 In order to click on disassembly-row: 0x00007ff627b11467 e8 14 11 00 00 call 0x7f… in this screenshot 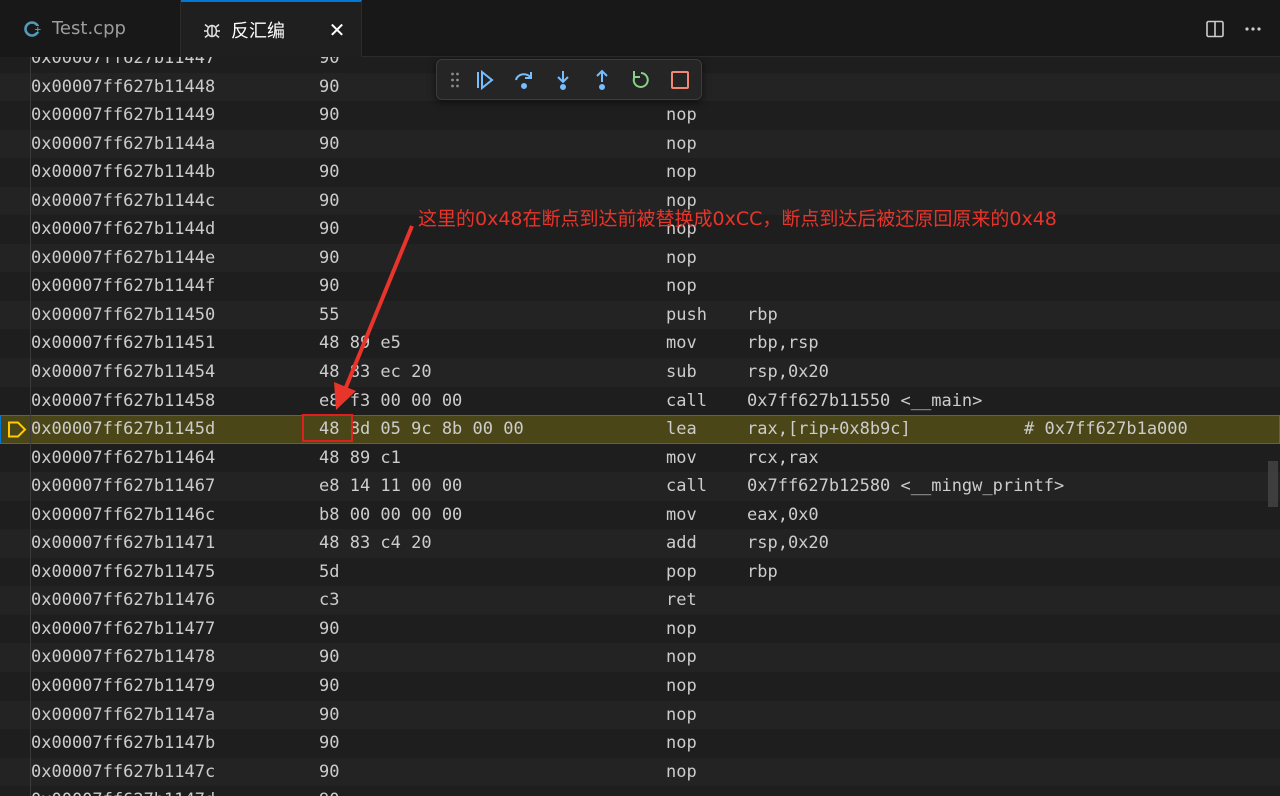, I will do `click(640, 486)`.